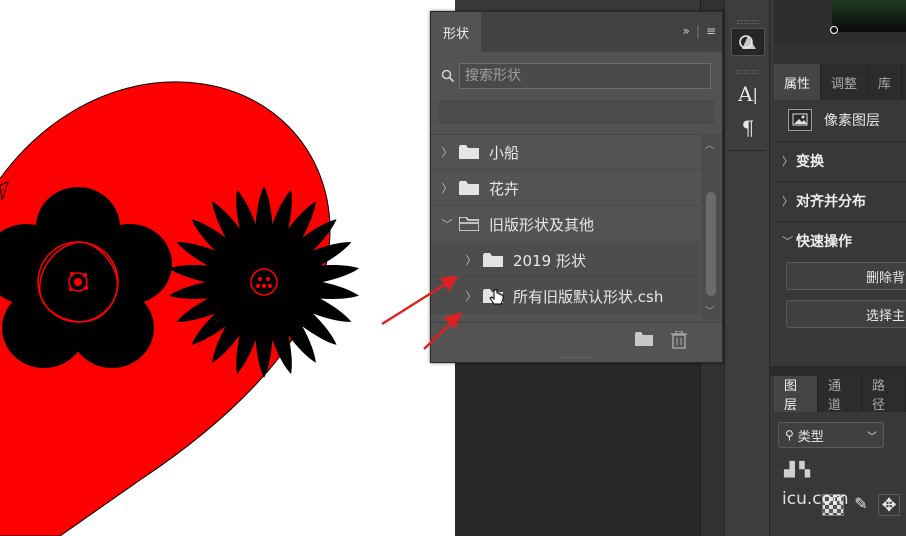 The image size is (906, 536). I want to click on tool-column: A | ¶, so click(747, 268).